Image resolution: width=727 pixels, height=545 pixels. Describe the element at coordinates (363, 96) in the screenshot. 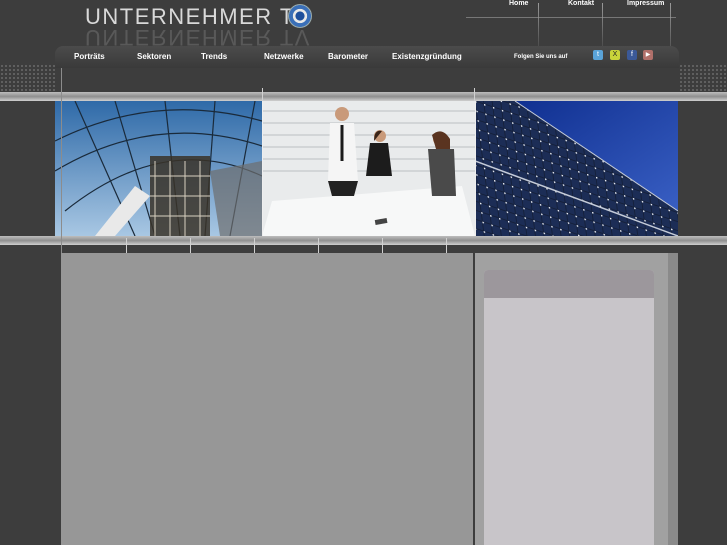

I see `upper-band` at that location.